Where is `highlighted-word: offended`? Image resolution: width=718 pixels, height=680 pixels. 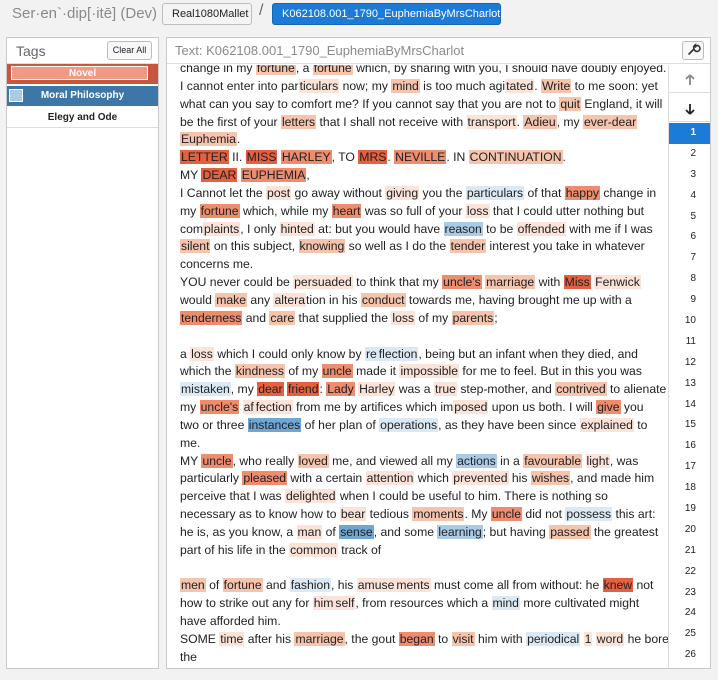 highlighted-word: offended is located at coordinates (541, 228).